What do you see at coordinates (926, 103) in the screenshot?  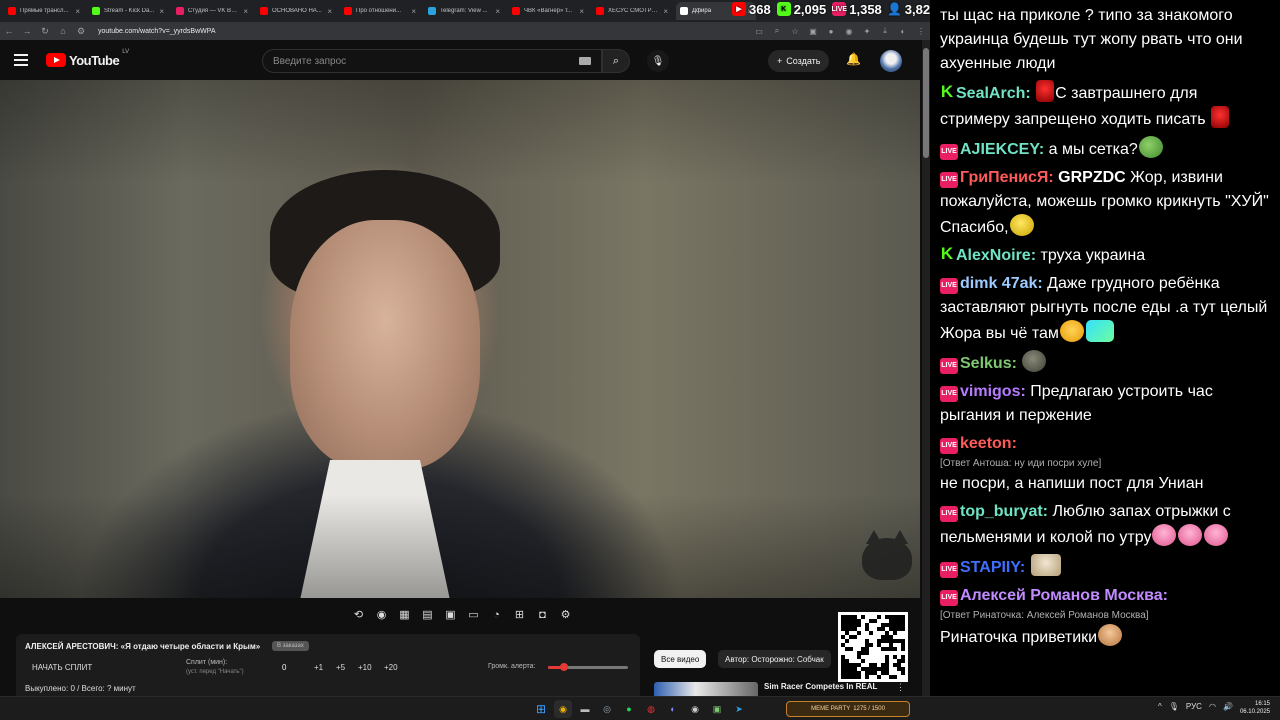 I see `scrollbar-thumb` at bounding box center [926, 103].